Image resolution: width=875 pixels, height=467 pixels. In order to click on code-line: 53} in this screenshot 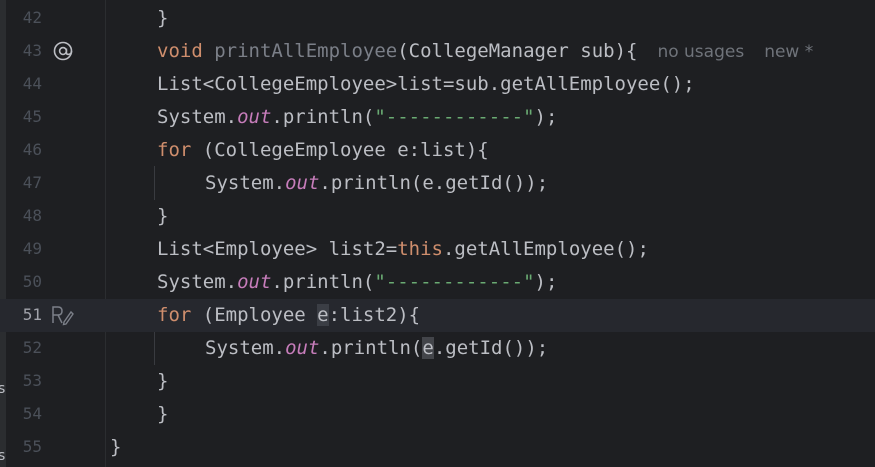, I will do `click(437, 381)`.